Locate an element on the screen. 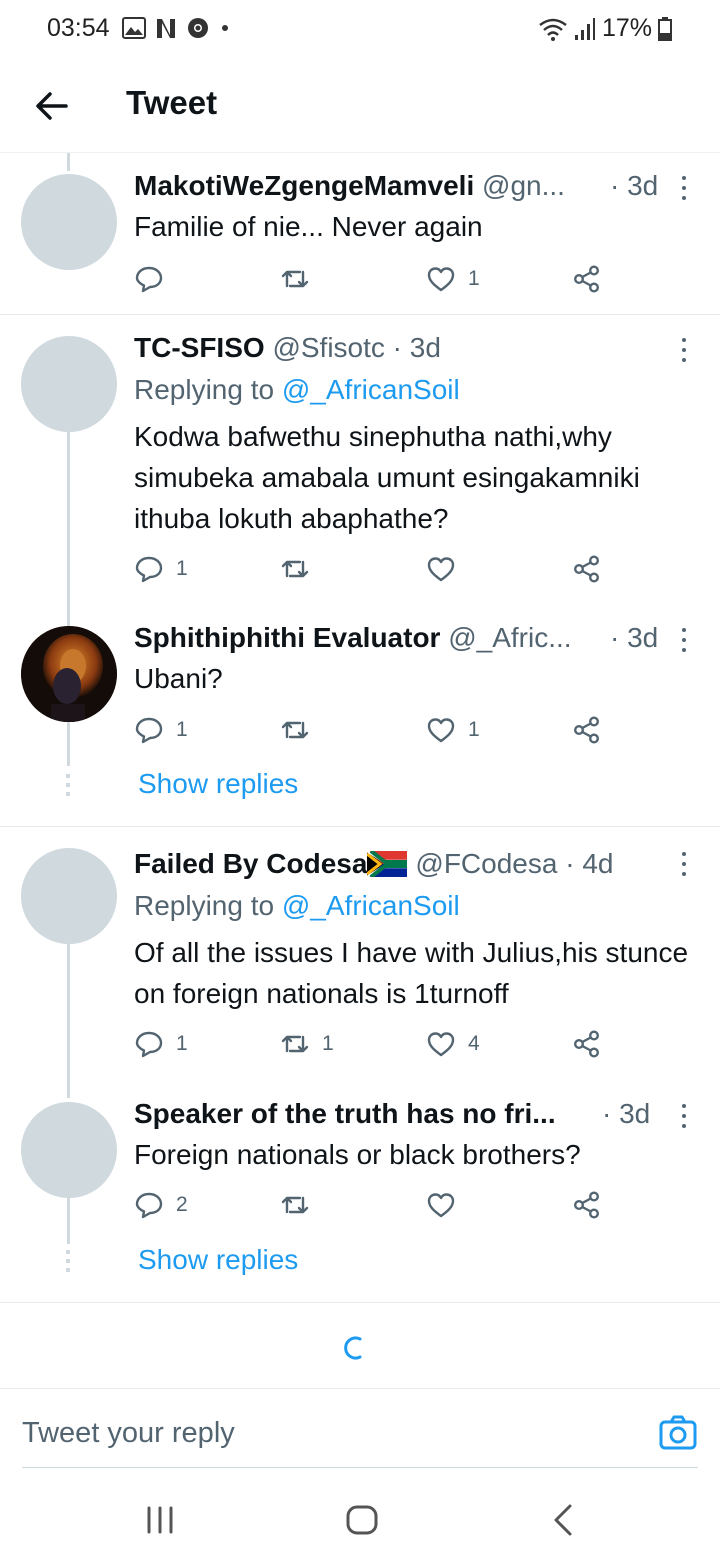  avatar-lion is located at coordinates (69, 674).